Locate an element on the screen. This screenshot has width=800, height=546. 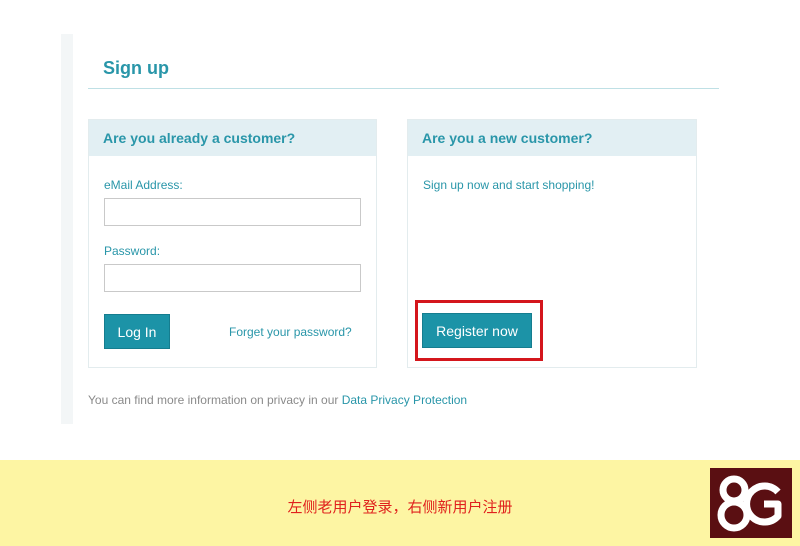
login-button: Log In is located at coordinates (137, 331).